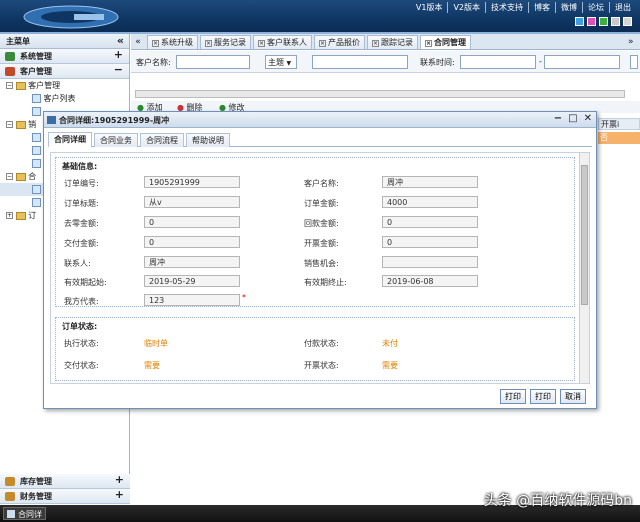 The image size is (640, 522). Describe the element at coordinates (466, 7) in the screenshot. I see `link-v2: V2版本` at that location.